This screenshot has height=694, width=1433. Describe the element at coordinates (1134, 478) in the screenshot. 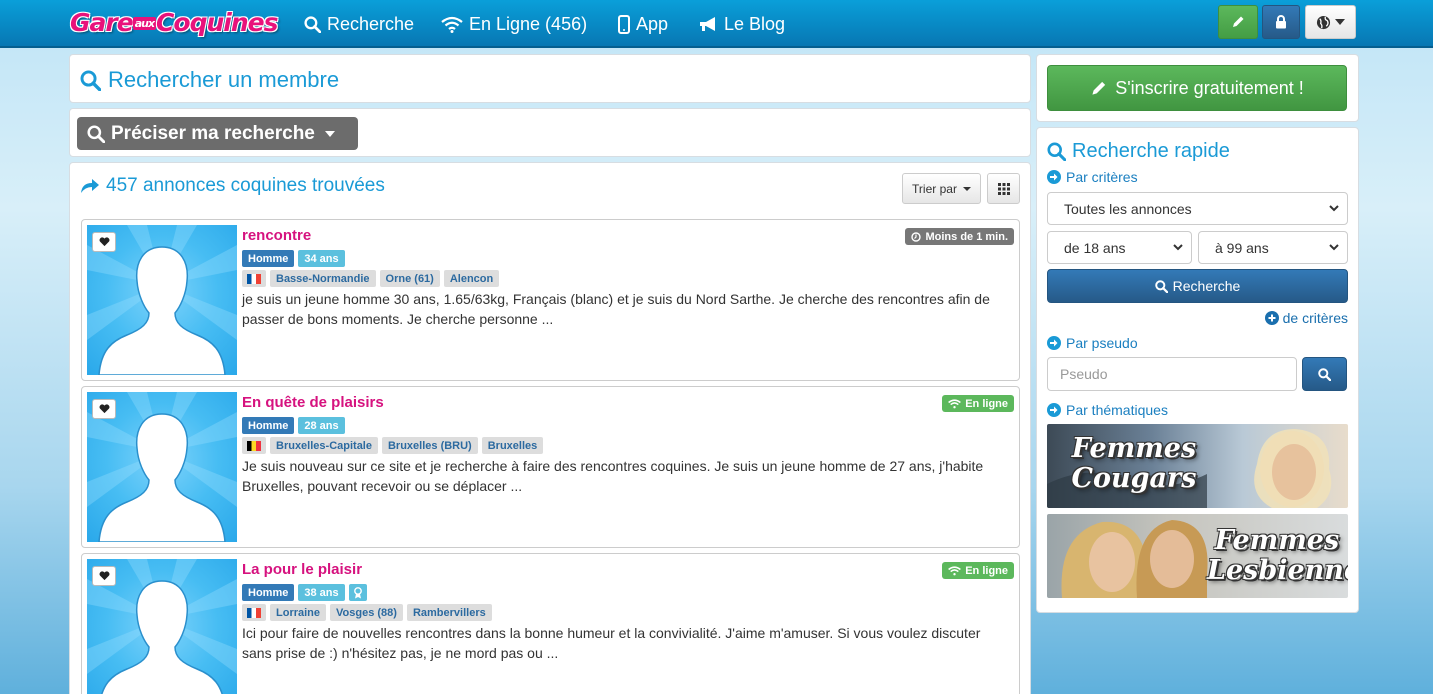

I see `banner-line2: Cougars` at that location.